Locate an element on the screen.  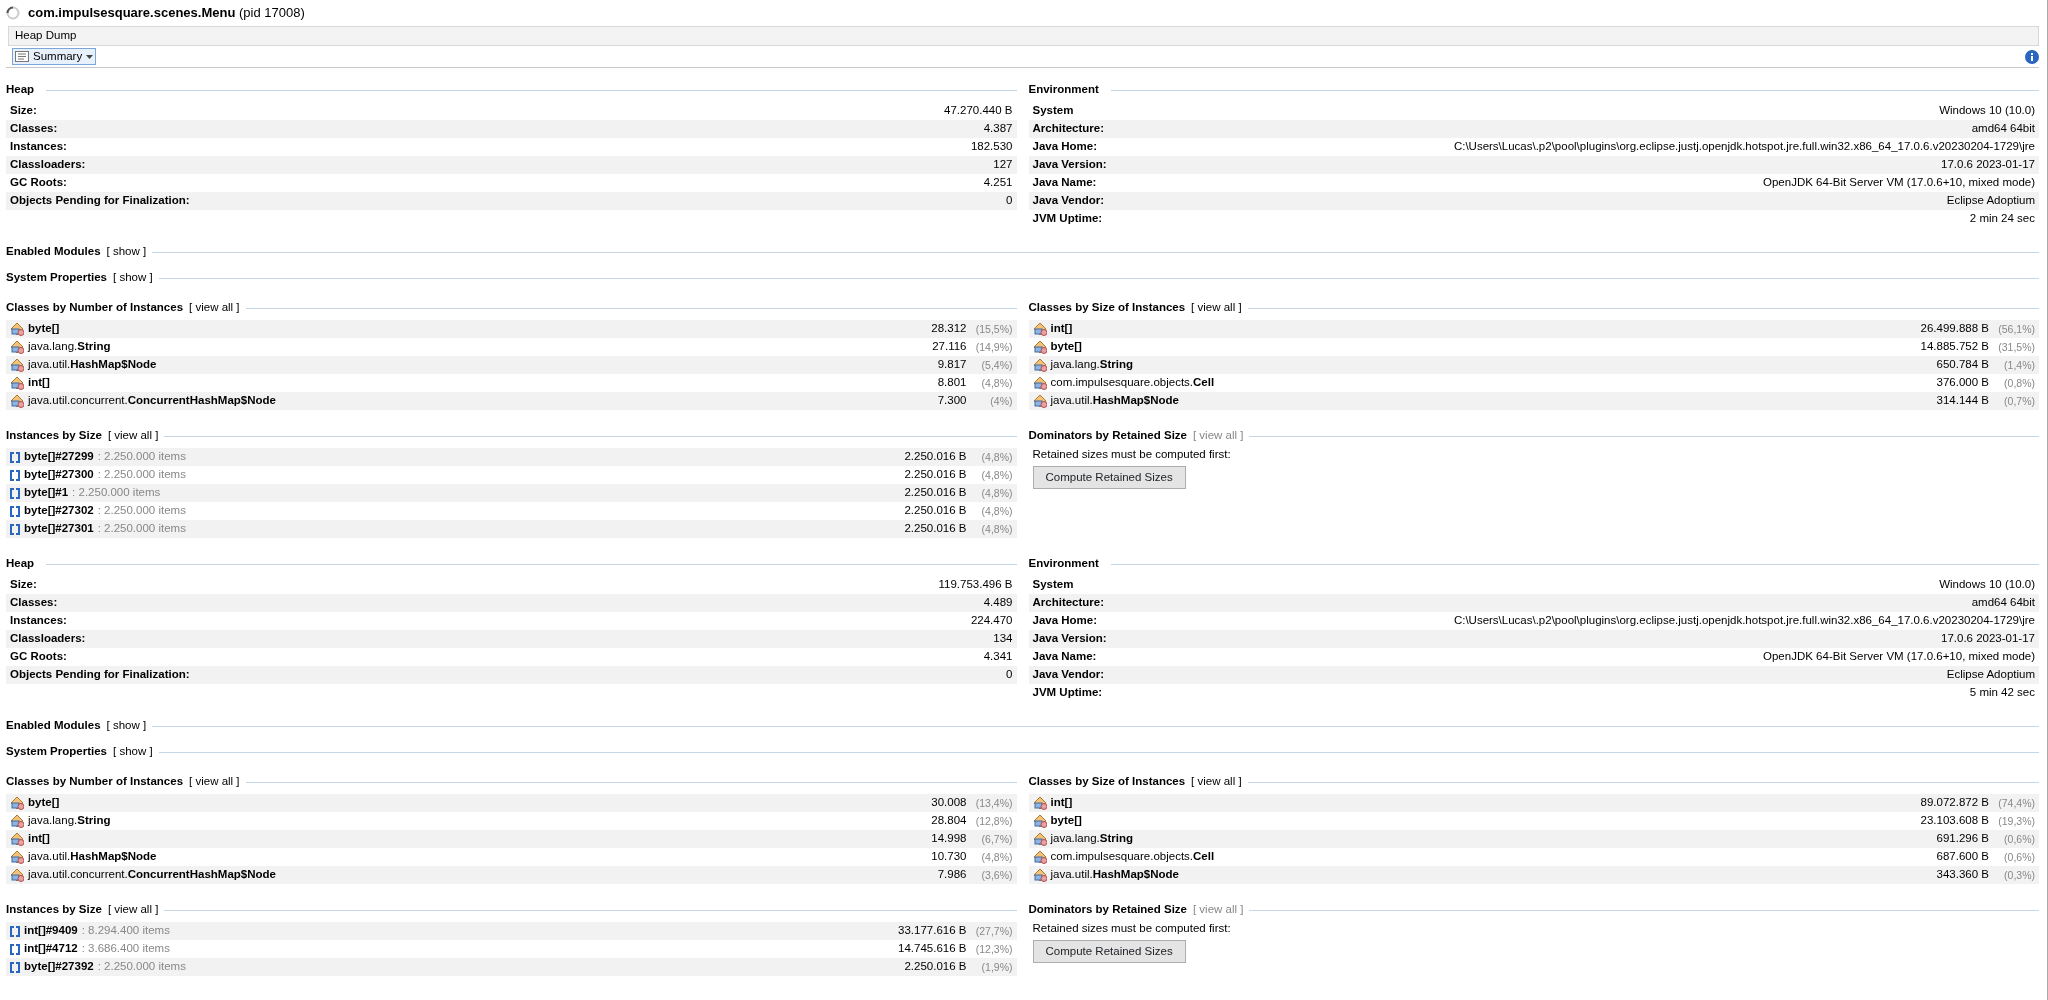
instance-name: int[]#9409 is located at coordinates (51, 931).